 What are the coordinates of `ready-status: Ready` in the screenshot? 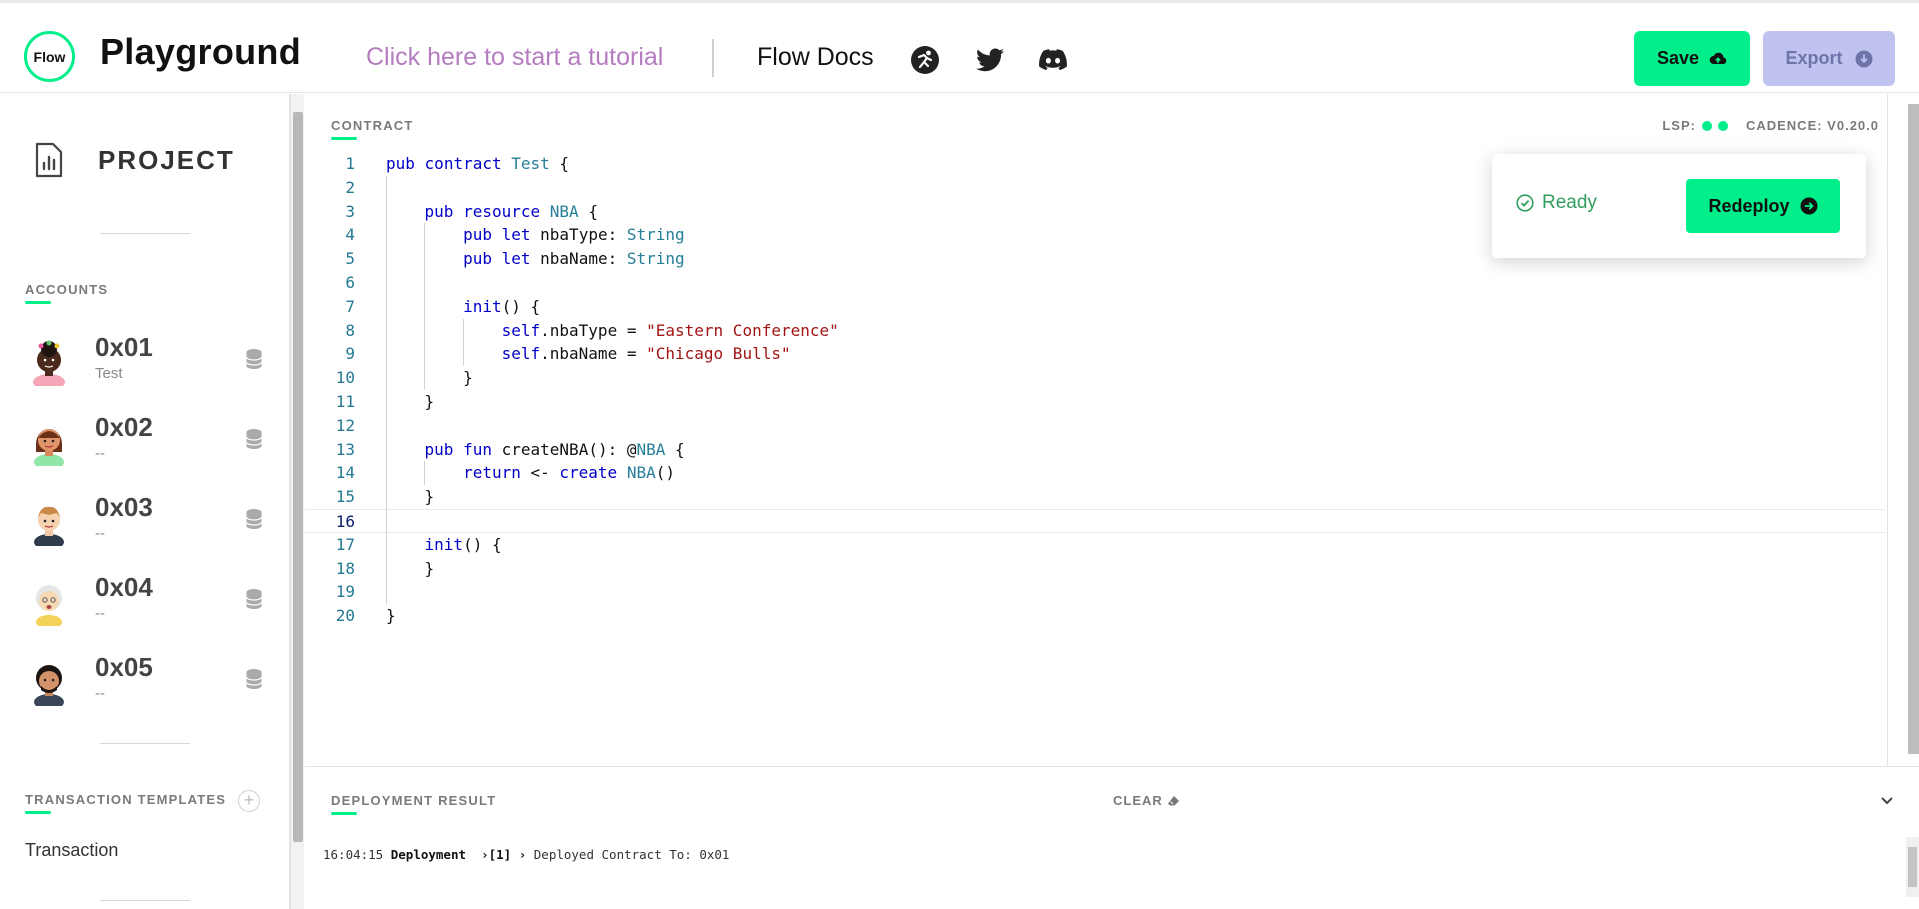 It's located at (1556, 203).